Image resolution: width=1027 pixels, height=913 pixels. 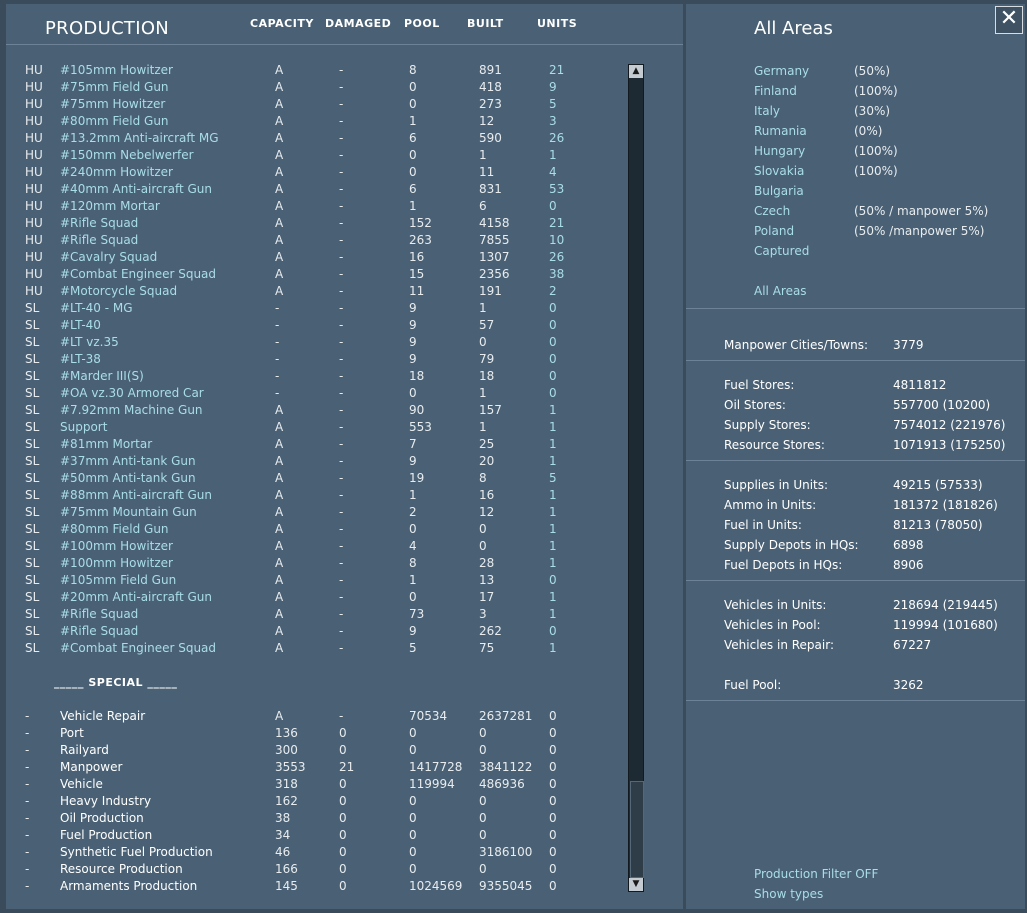 I want to click on cell-name: #50mm Anti-tank Gun, so click(x=128, y=478).